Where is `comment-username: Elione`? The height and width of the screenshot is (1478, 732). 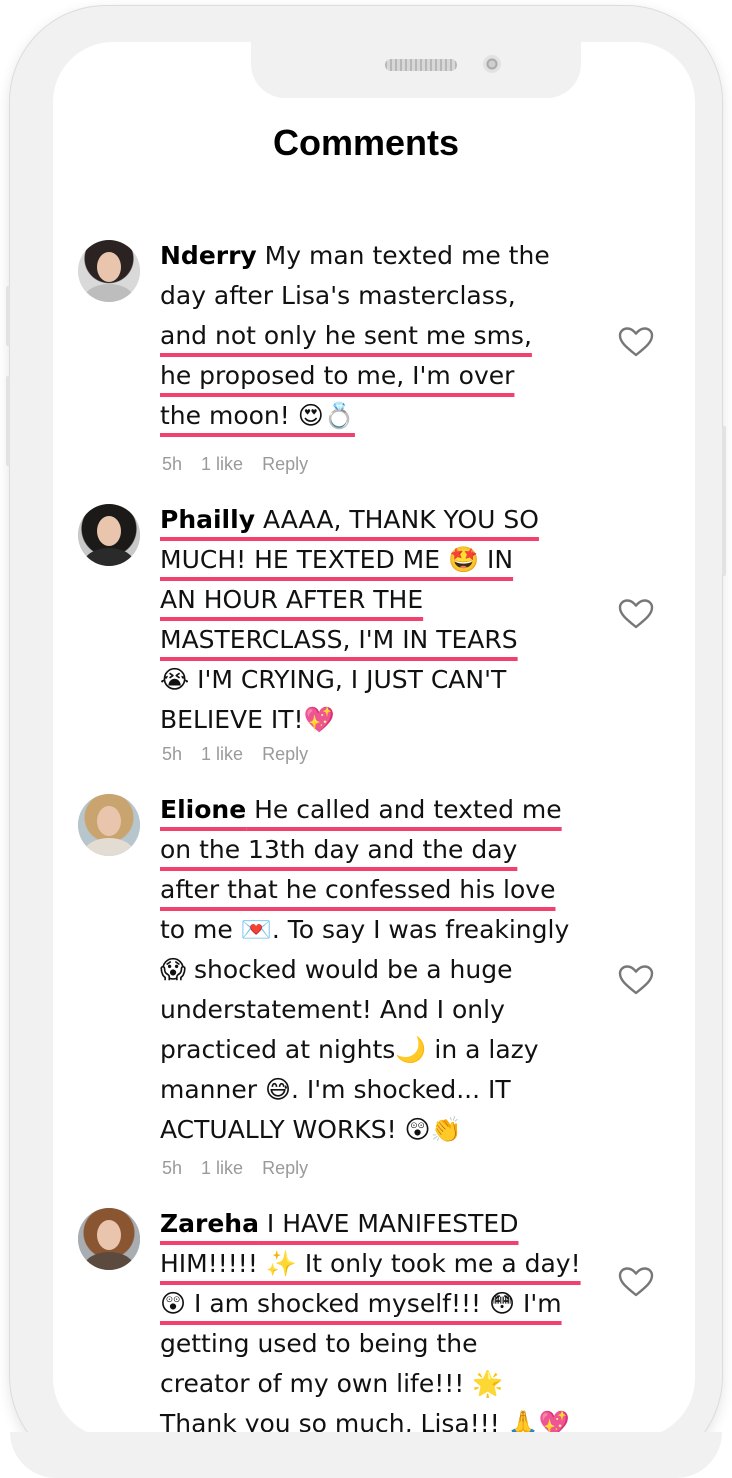 comment-username: Elione is located at coordinates (203, 809).